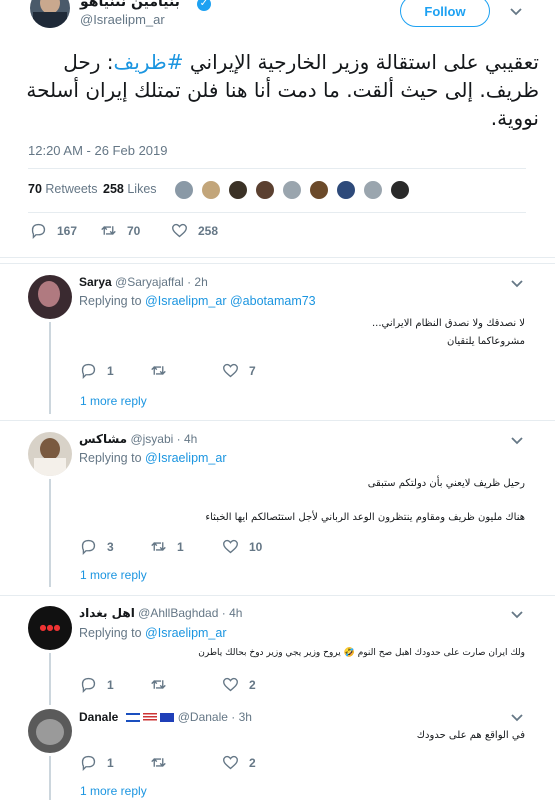  I want to click on flag-israel-icon, so click(132, 718).